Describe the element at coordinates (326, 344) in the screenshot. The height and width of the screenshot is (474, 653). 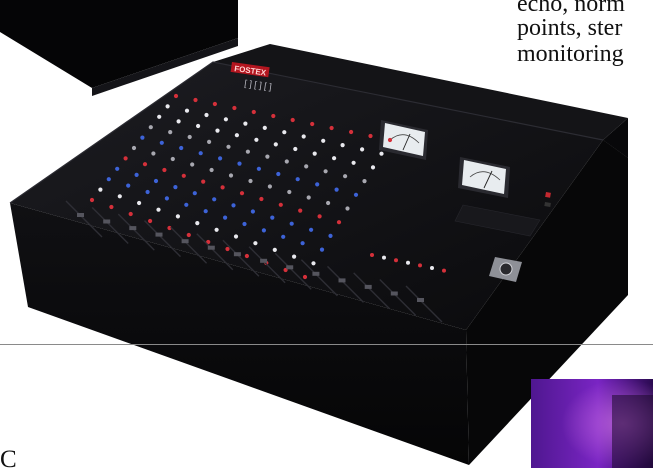
I see `page-divider` at that location.